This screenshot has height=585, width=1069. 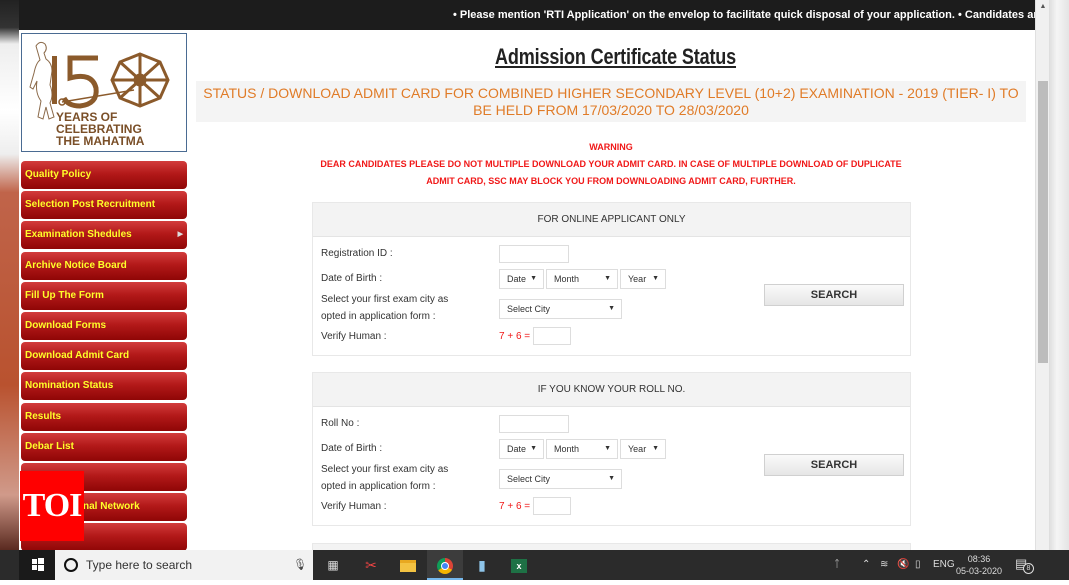 What do you see at coordinates (43, 416) in the screenshot?
I see `sidebar-item-label: Results` at bounding box center [43, 416].